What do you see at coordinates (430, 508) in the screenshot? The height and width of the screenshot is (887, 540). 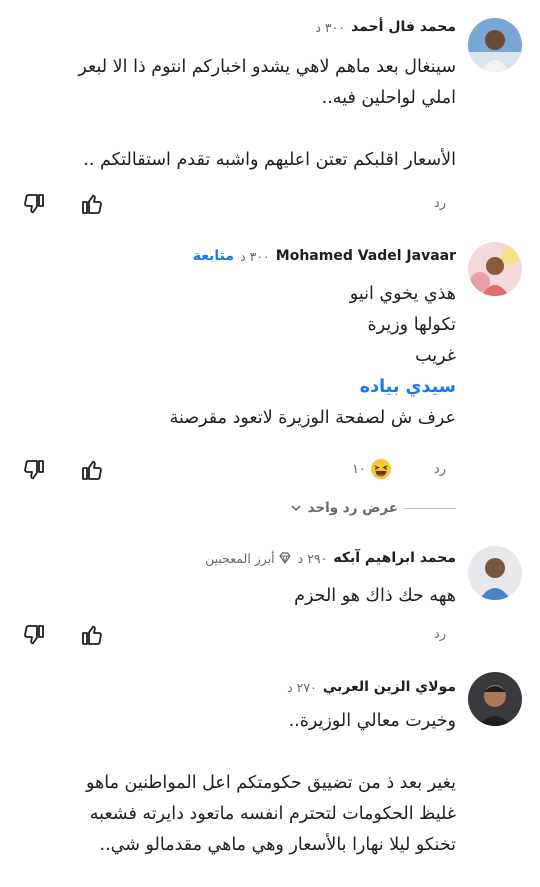 I see `thread-line` at bounding box center [430, 508].